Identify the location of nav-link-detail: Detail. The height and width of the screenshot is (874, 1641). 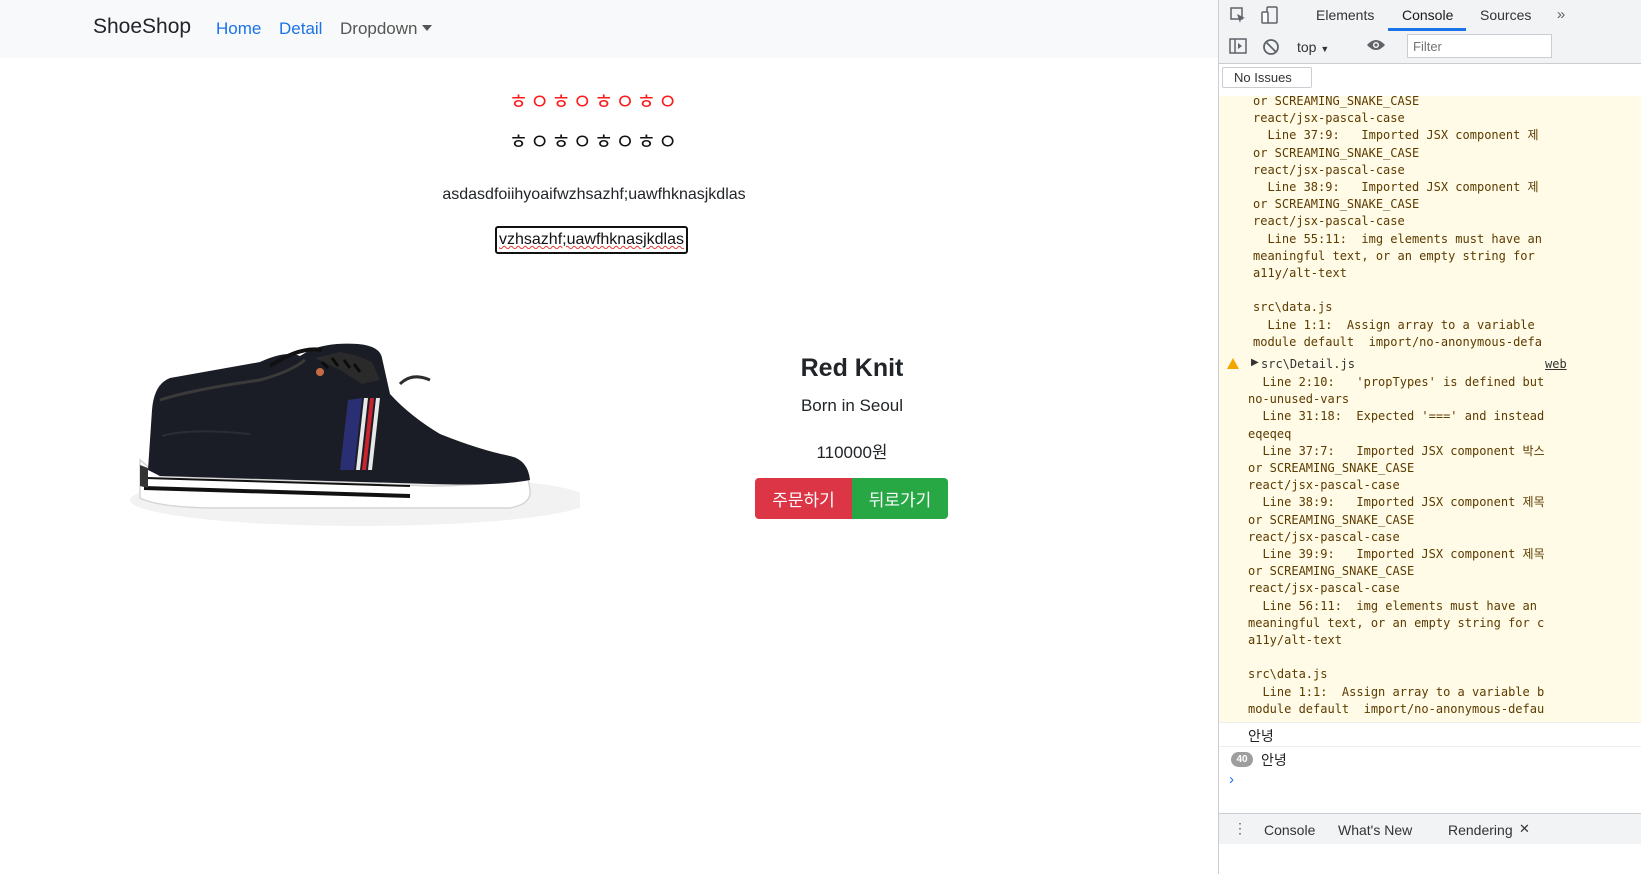
(300, 29).